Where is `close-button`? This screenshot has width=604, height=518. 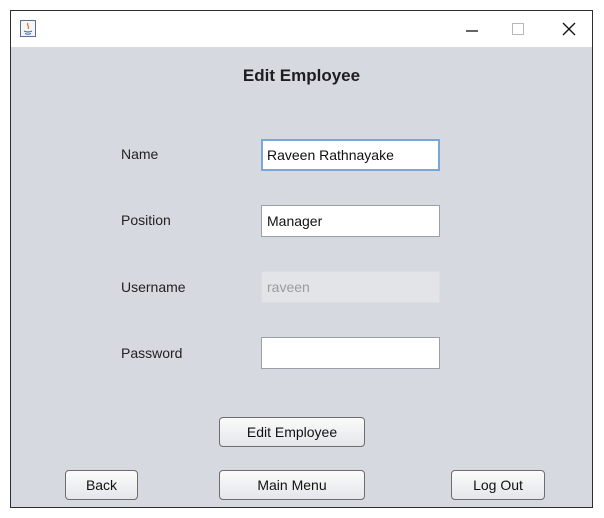 close-button is located at coordinates (569, 29).